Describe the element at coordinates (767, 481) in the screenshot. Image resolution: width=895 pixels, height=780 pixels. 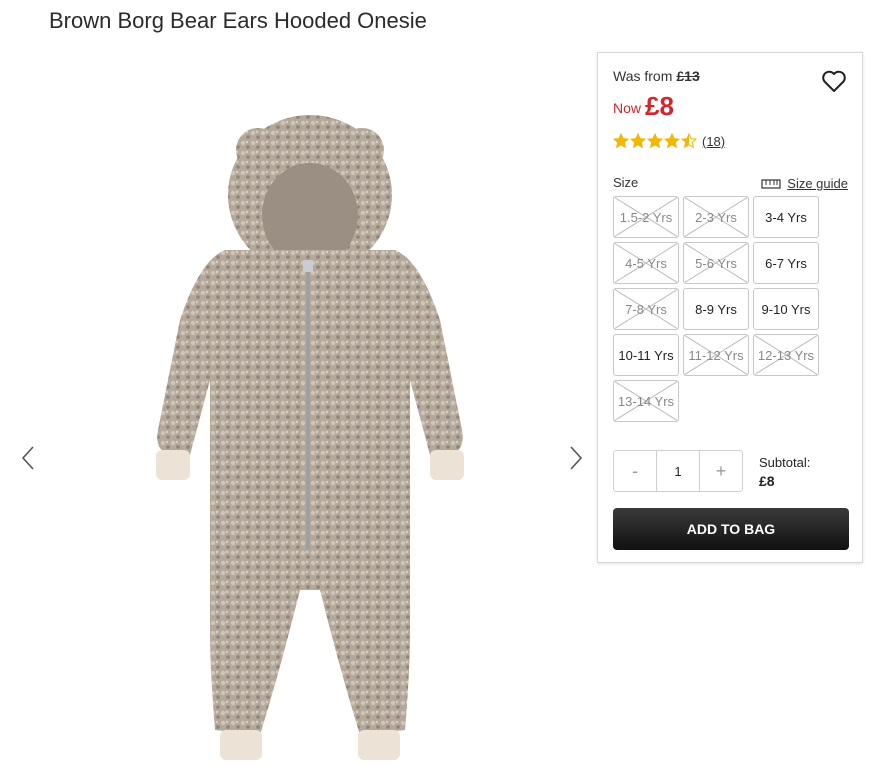
I see `subtotal-value: £8` at that location.